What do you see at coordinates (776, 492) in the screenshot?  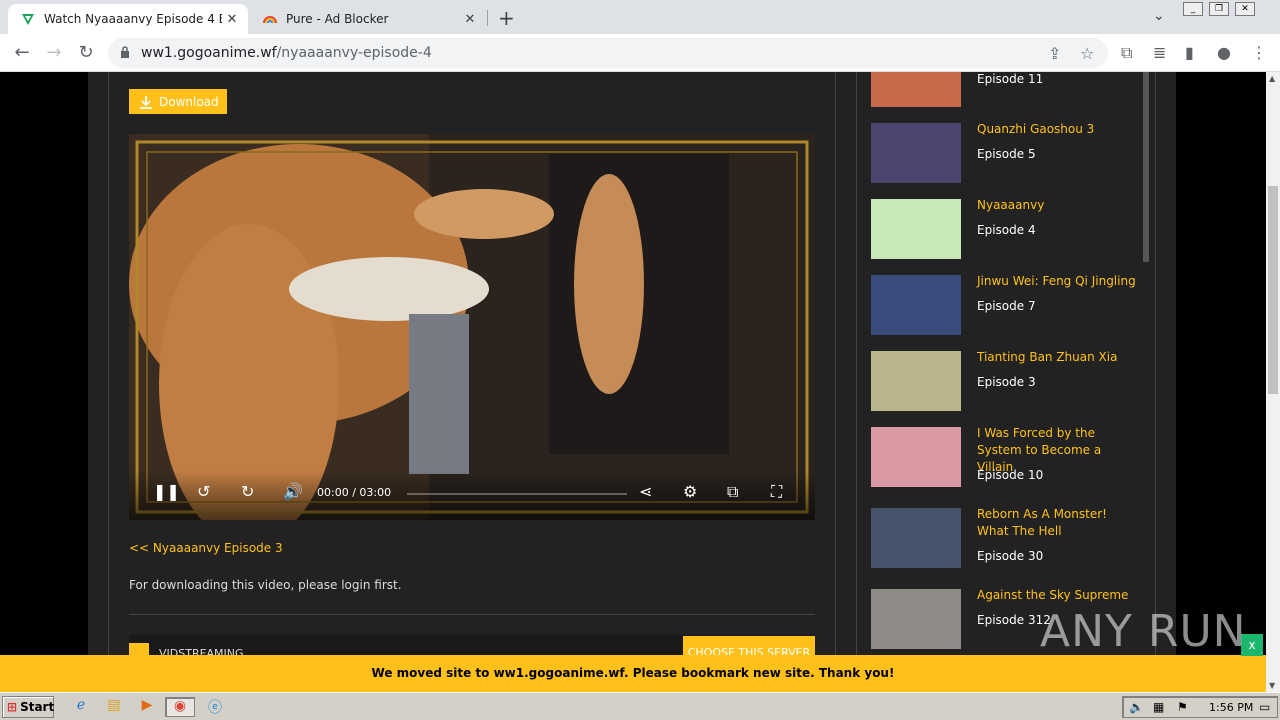 I see `fullscreen-icon: ⛶` at bounding box center [776, 492].